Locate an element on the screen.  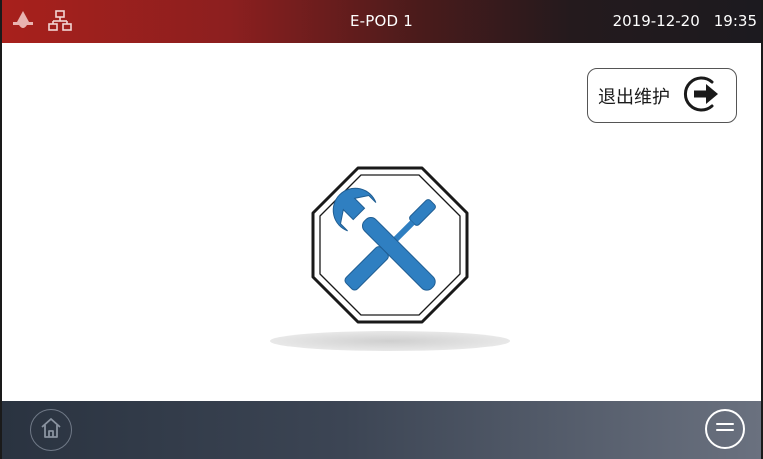
bottom-nav-bar is located at coordinates (381, 430).